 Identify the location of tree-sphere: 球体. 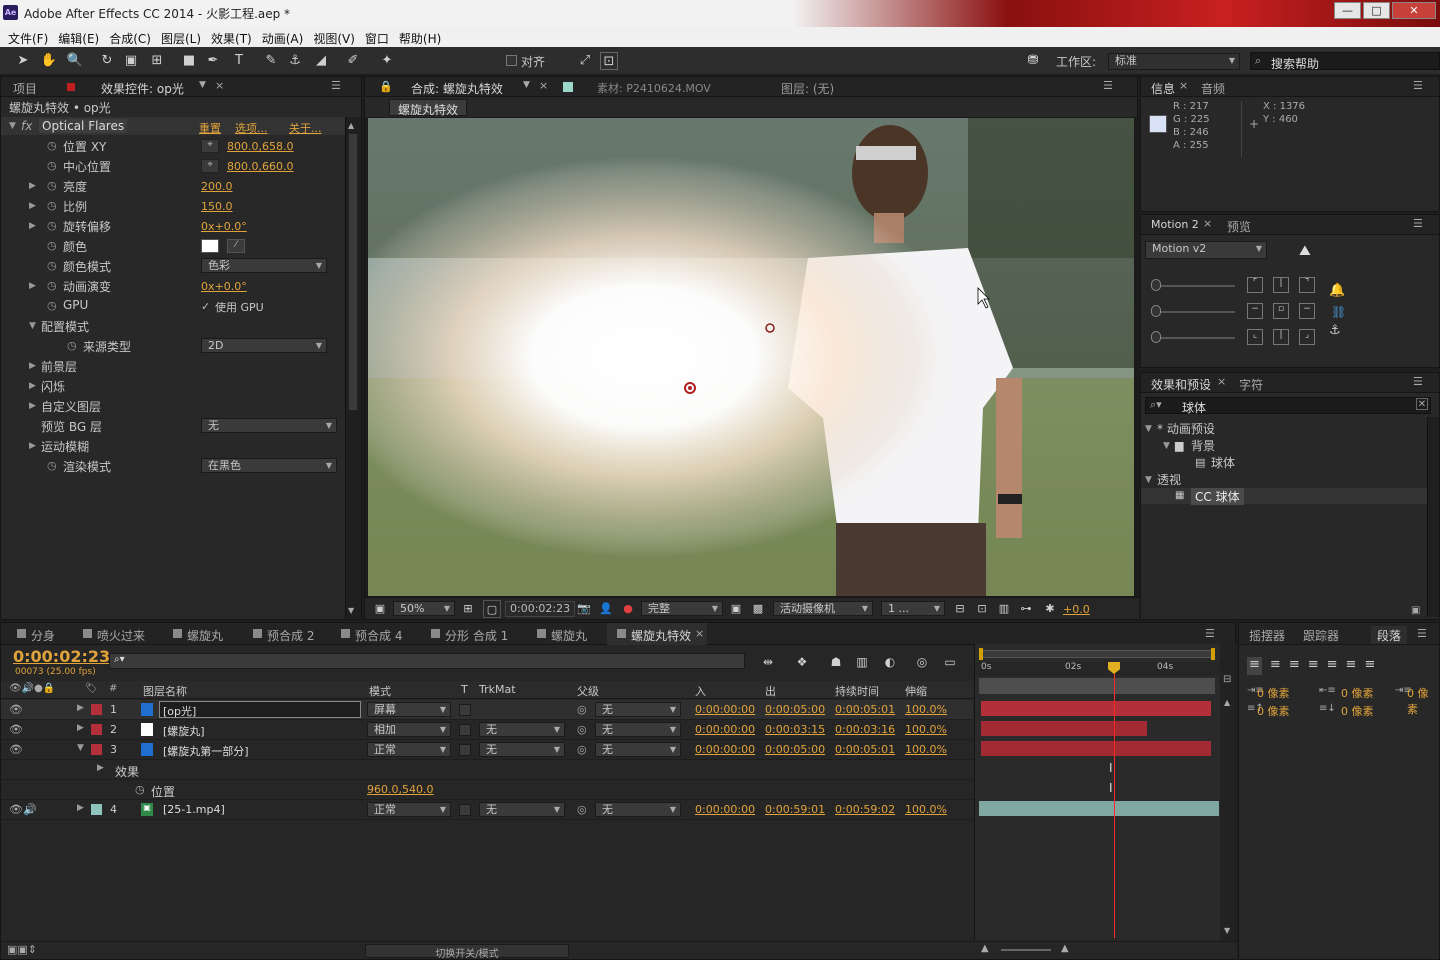
(1223, 462).